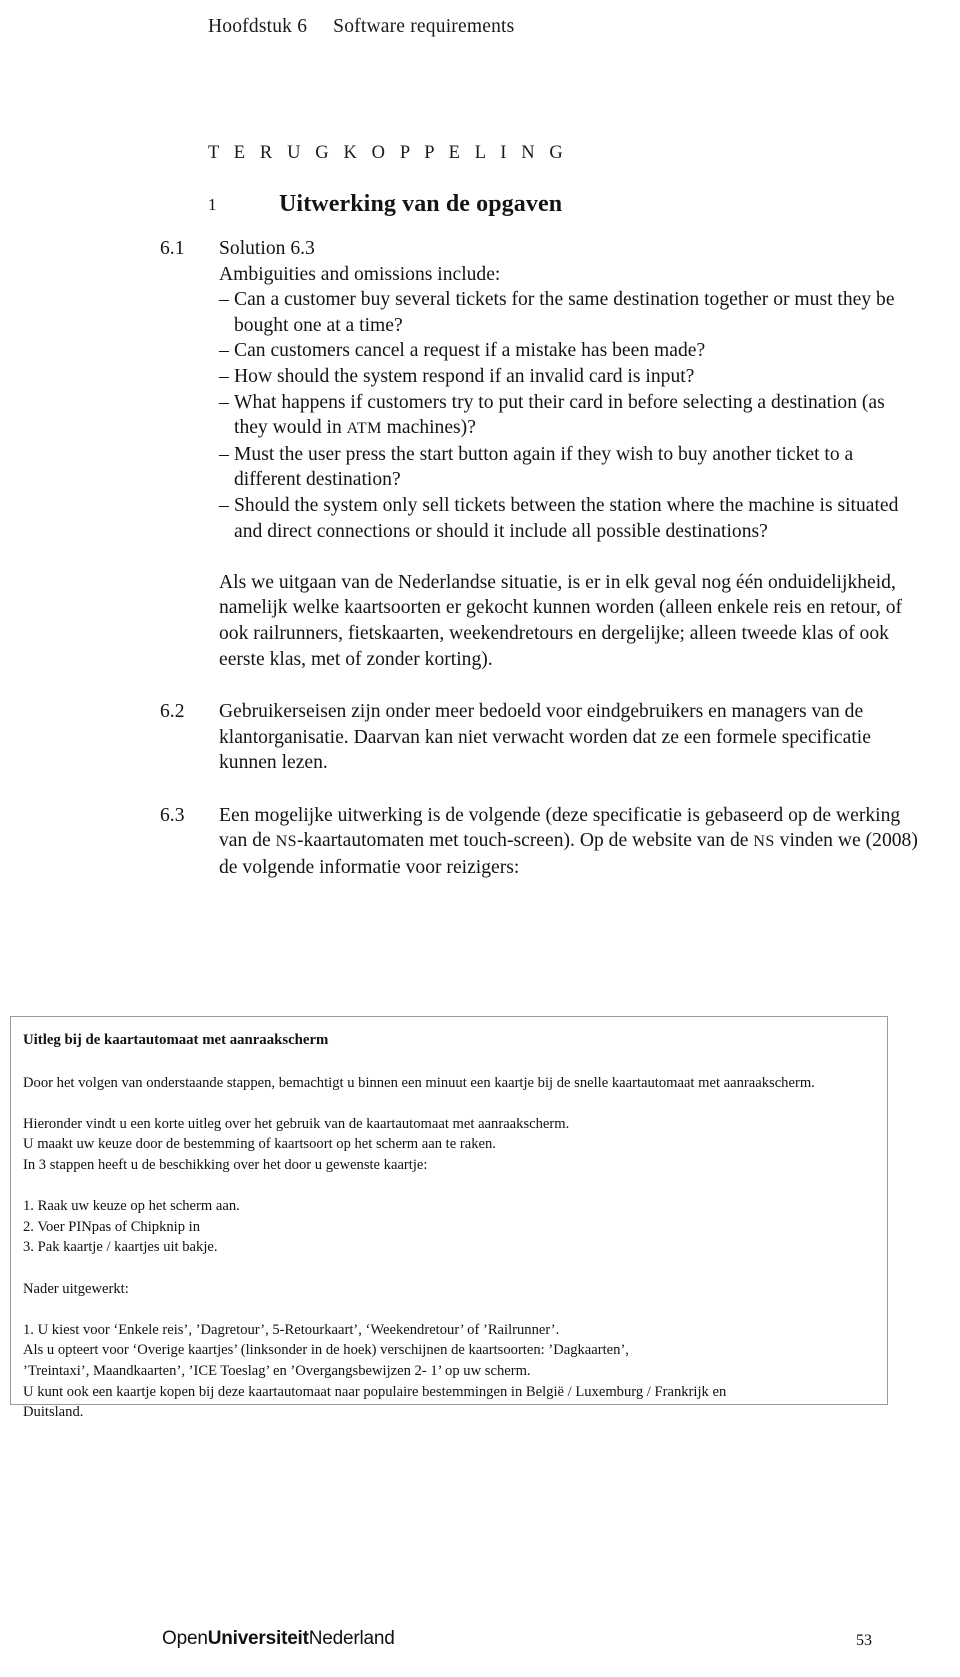  Describe the element at coordinates (267, 248) in the screenshot. I see `answer-heading: Solution 6.3` at that location.